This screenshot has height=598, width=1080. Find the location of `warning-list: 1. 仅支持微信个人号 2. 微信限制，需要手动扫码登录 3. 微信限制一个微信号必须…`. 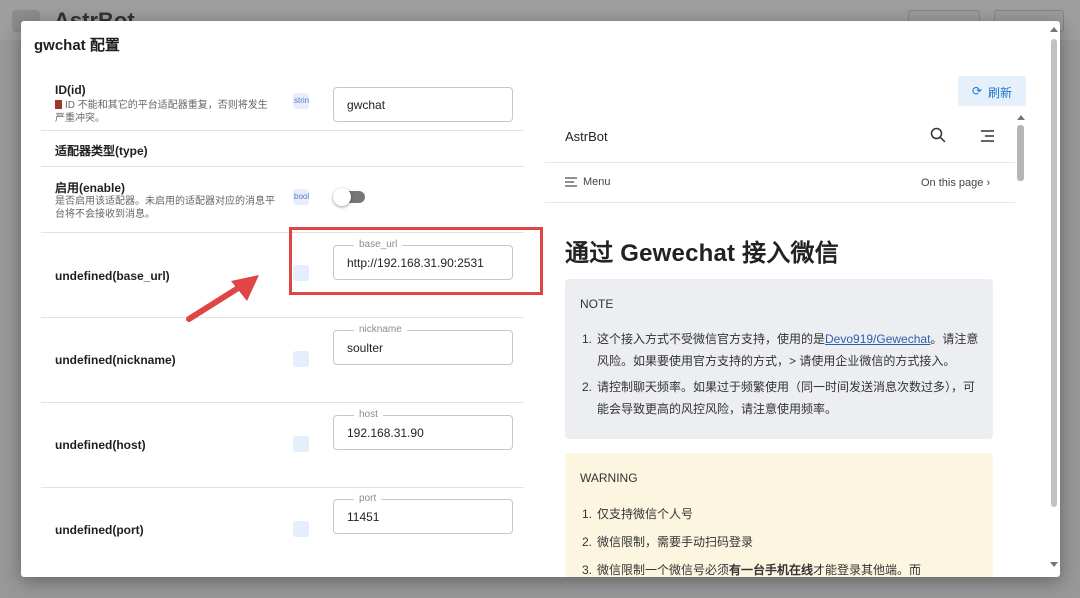

warning-list: 1. 仅支持微信个人号 2. 微信限制，需要手动扫码登录 3. 微信限制一个微信号必须… is located at coordinates (782, 538).